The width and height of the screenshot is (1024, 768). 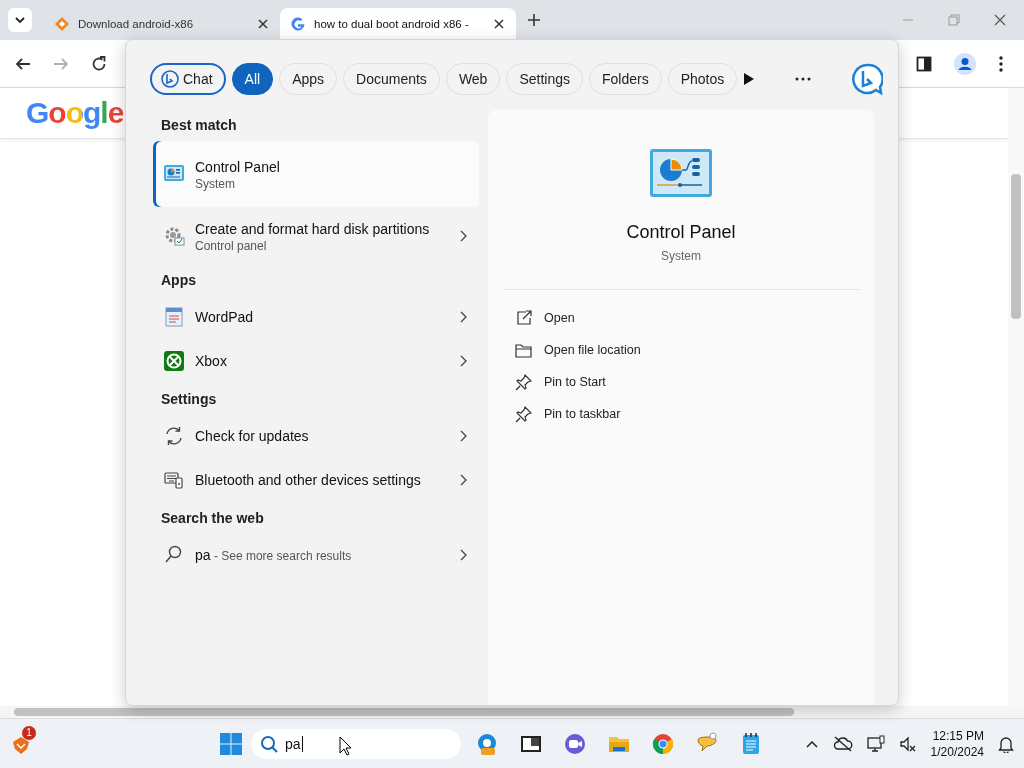 What do you see at coordinates (316, 436) in the screenshot?
I see `result-item: Check for updates` at bounding box center [316, 436].